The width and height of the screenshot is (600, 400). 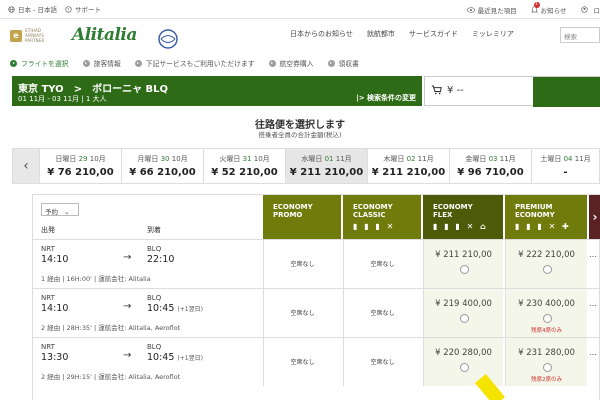 I want to click on sort-dropdown: 予約 ⌄, so click(x=60, y=209).